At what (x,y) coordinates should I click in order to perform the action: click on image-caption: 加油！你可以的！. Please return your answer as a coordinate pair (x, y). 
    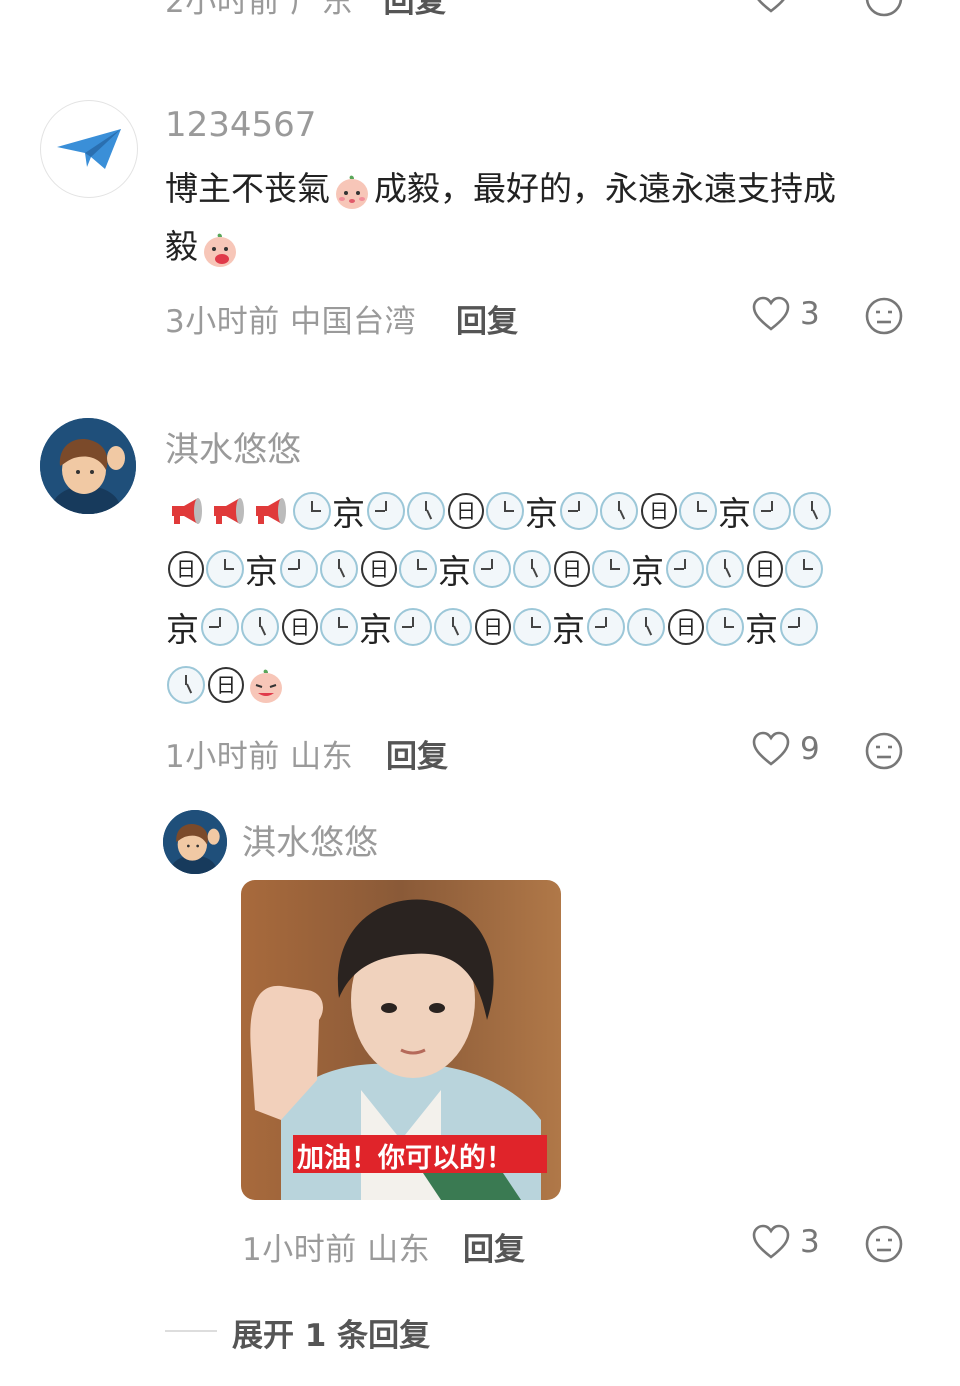
    Looking at the image, I should click on (405, 1158).